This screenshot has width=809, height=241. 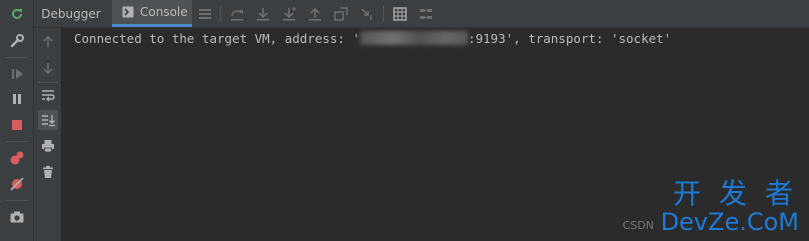 I want to click on resume-icon, so click(x=17, y=74).